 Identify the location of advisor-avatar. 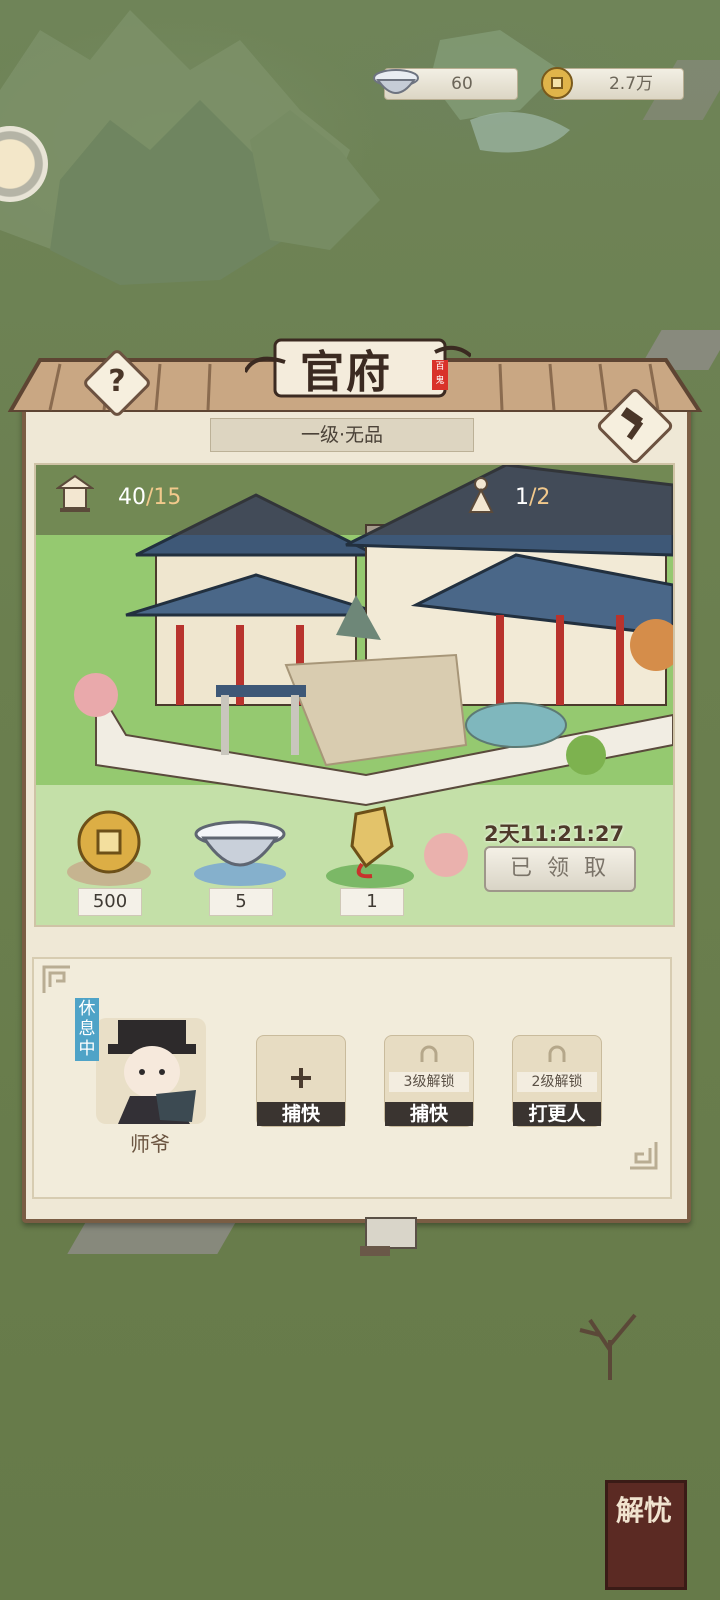
(152, 1069).